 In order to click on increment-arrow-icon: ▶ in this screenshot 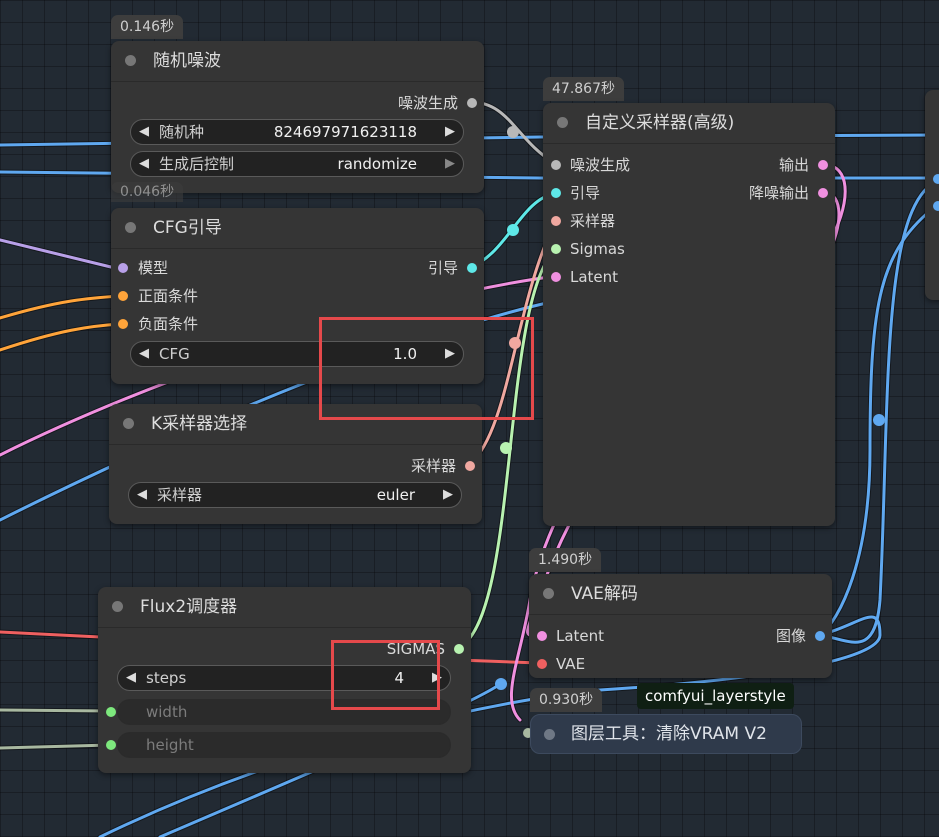, I will do `click(450, 132)`.